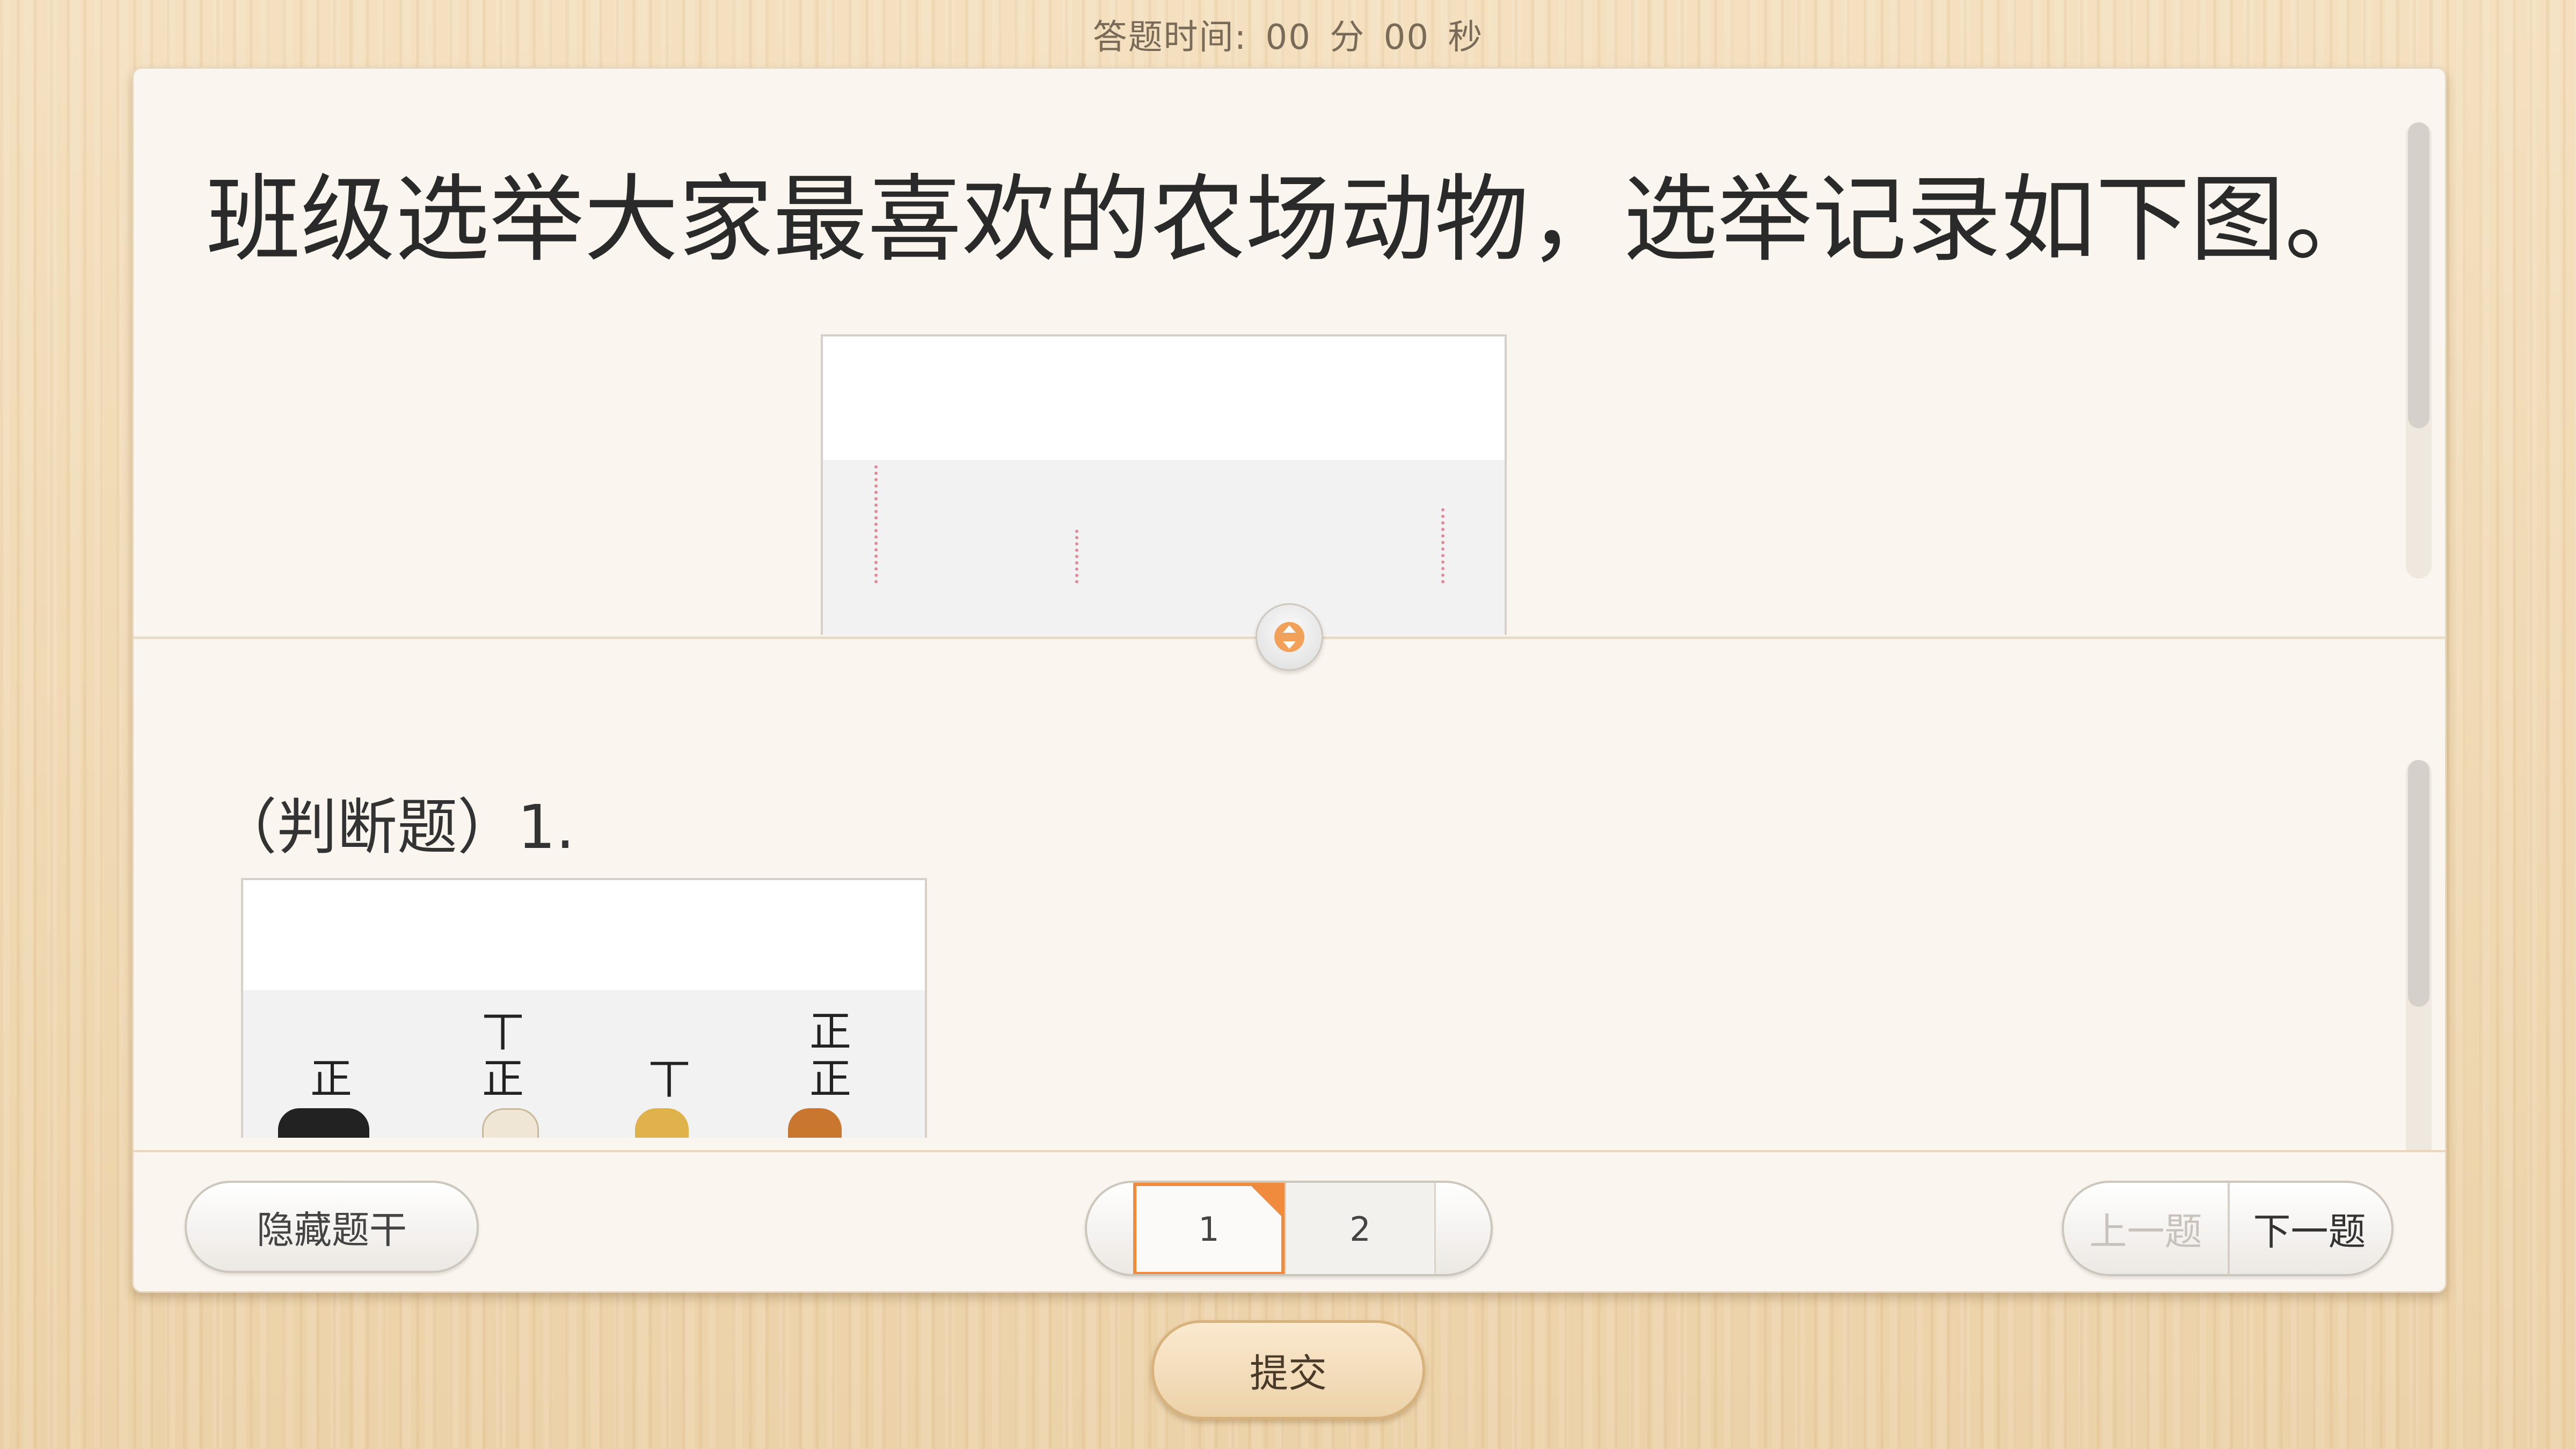 Image resolution: width=2576 pixels, height=1449 pixels. Describe the element at coordinates (396, 827) in the screenshot. I see `sub-question-title: （判断题）1.` at that location.